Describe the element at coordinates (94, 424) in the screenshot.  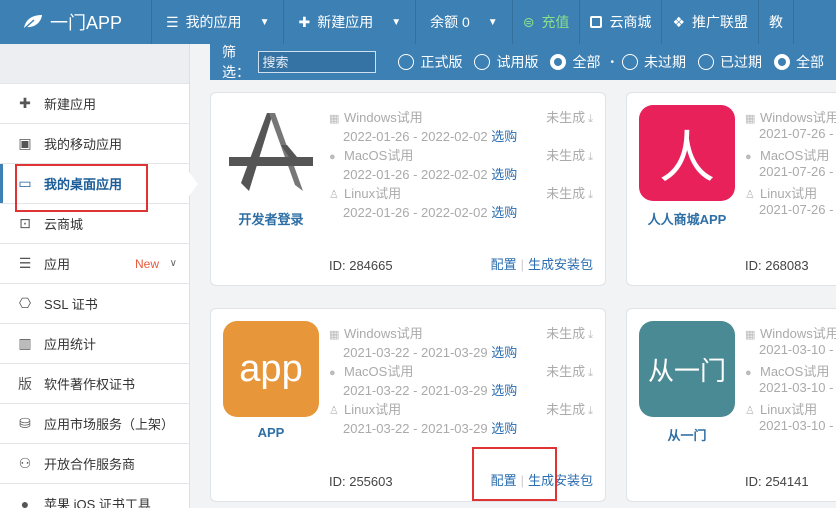
I see `sidebar-item-market: ⛁ 应用市场服务（上架）` at that location.